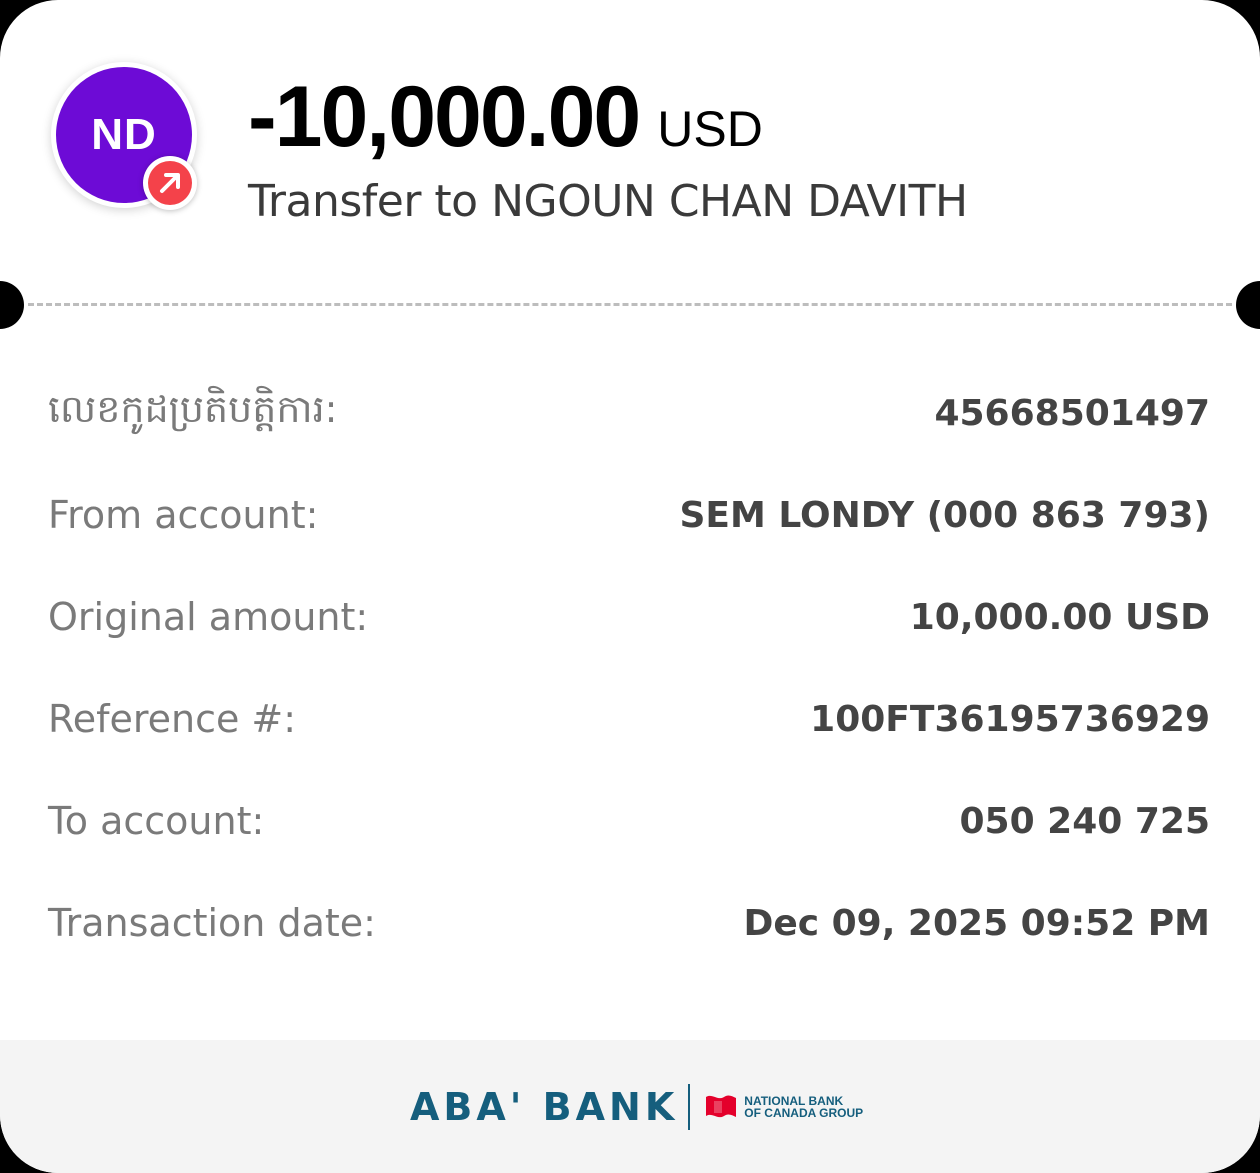 This screenshot has width=1260, height=1173. Describe the element at coordinates (12, 305) in the screenshot. I see `ticket-notch-left` at that location.